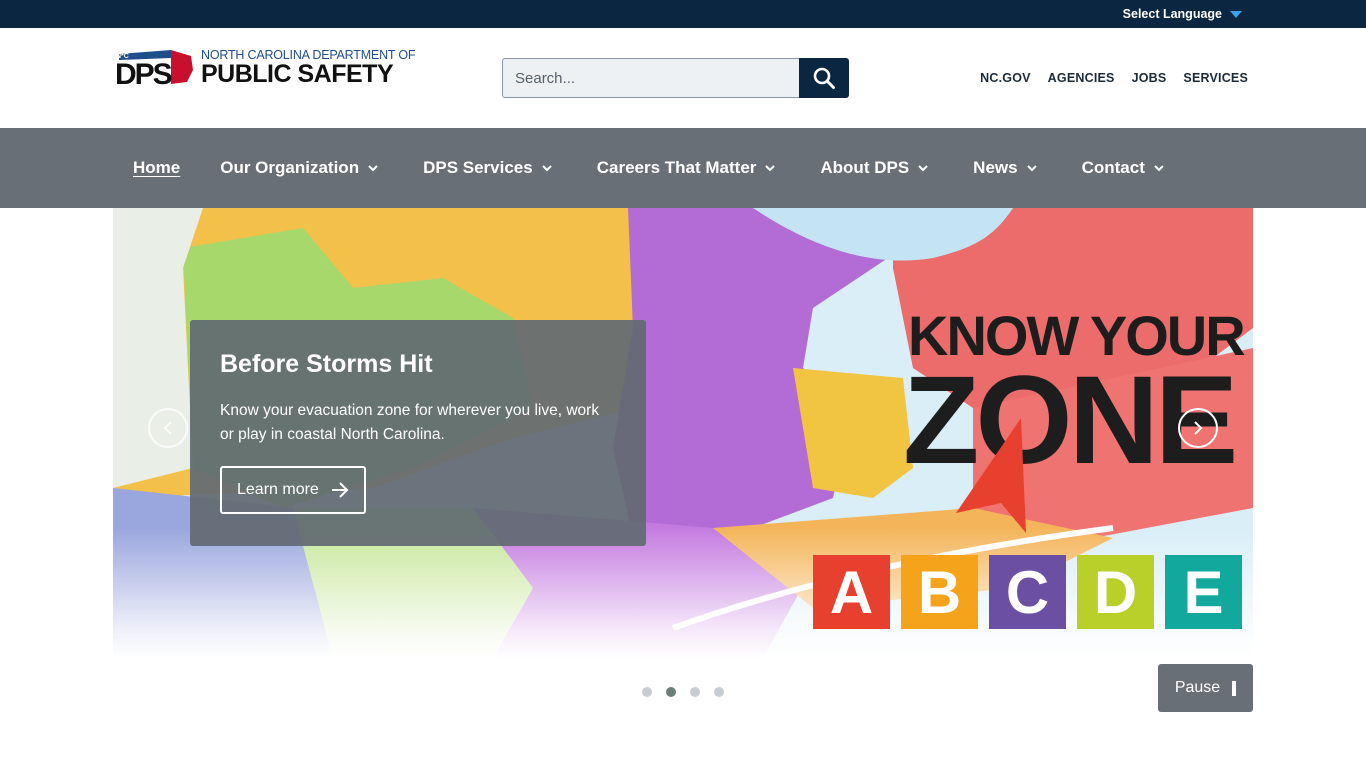  I want to click on nav-item-contact: Contact, so click(1123, 168).